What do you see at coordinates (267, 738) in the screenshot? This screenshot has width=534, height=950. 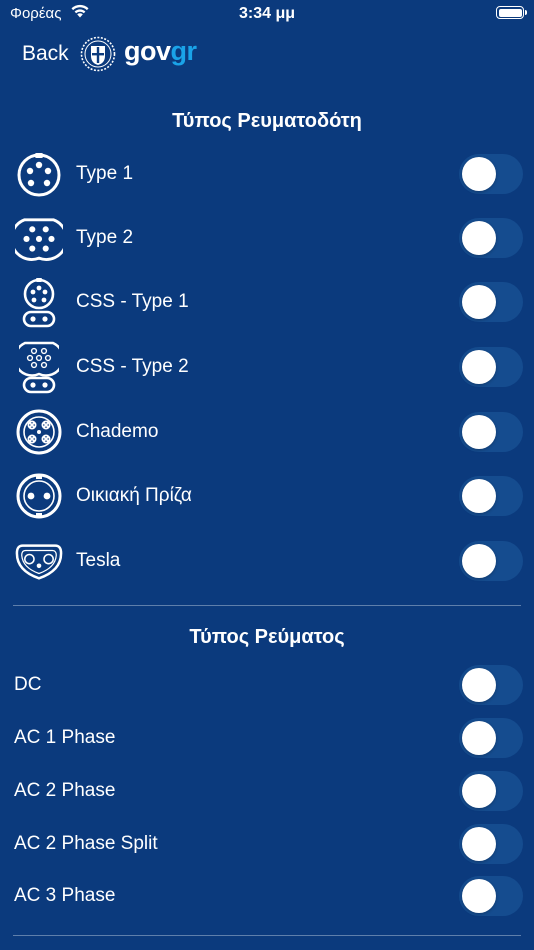 I see `current-row-ac1: AC 1 Phase` at bounding box center [267, 738].